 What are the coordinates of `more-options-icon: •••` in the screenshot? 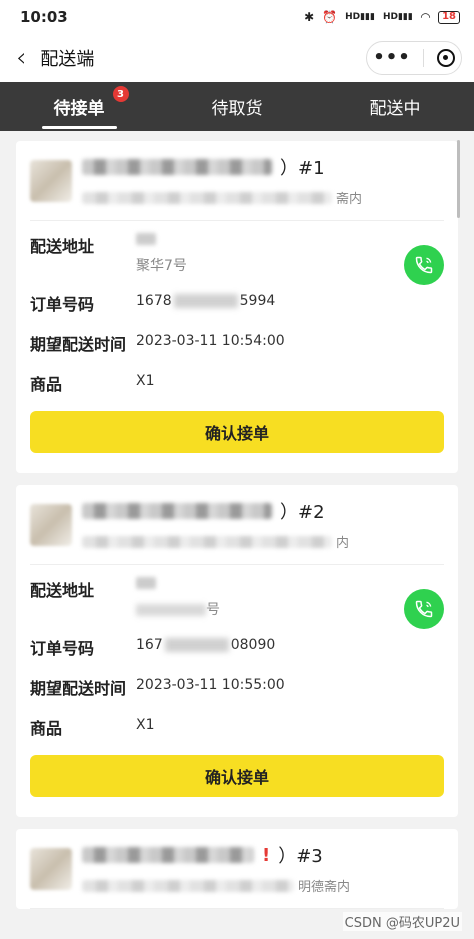 It's located at (392, 58).